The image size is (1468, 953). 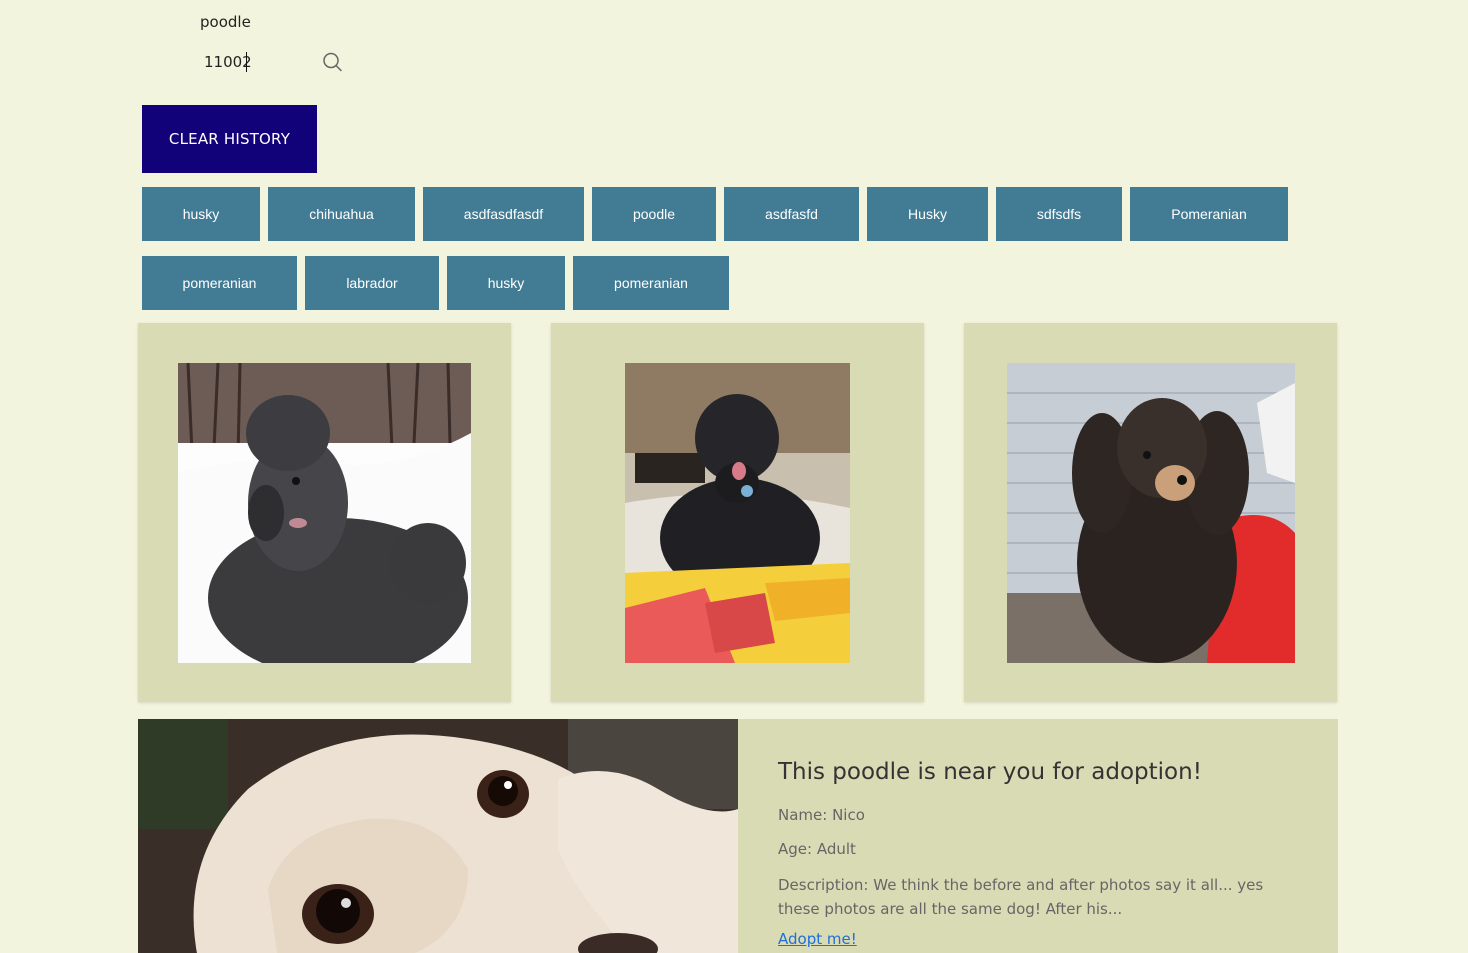 I want to click on adopt-me-link: Adopt me!, so click(x=817, y=939).